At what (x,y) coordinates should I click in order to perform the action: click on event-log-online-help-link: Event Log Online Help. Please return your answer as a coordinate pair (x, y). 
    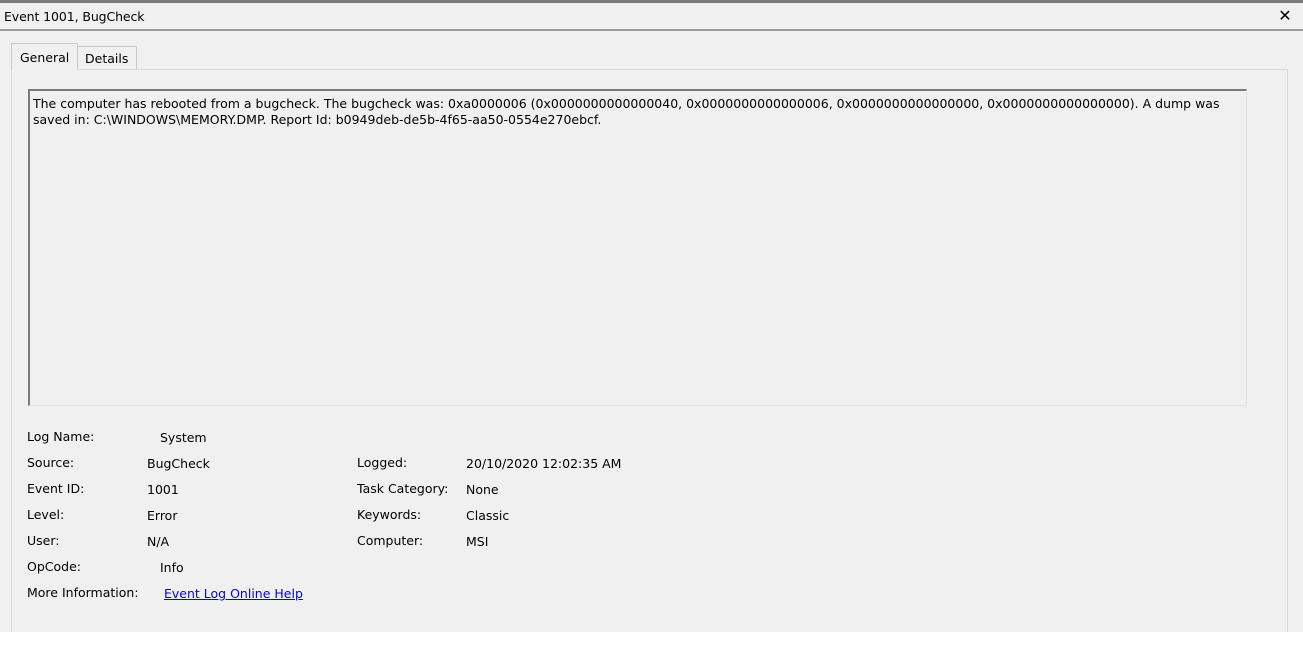
    Looking at the image, I should click on (233, 593).